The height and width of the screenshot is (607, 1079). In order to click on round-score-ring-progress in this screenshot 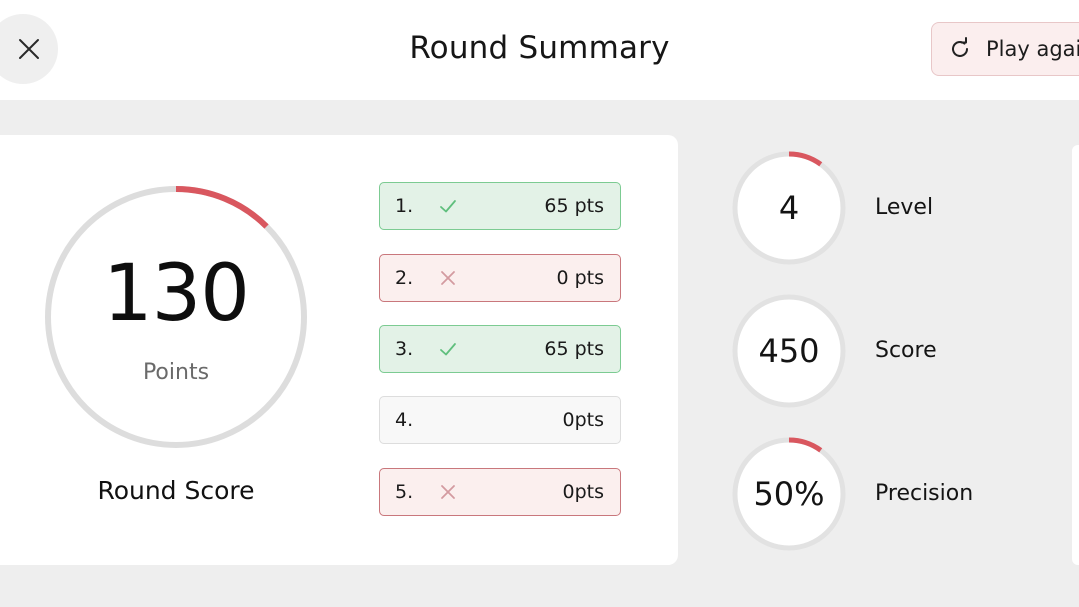, I will do `click(222, 207)`.